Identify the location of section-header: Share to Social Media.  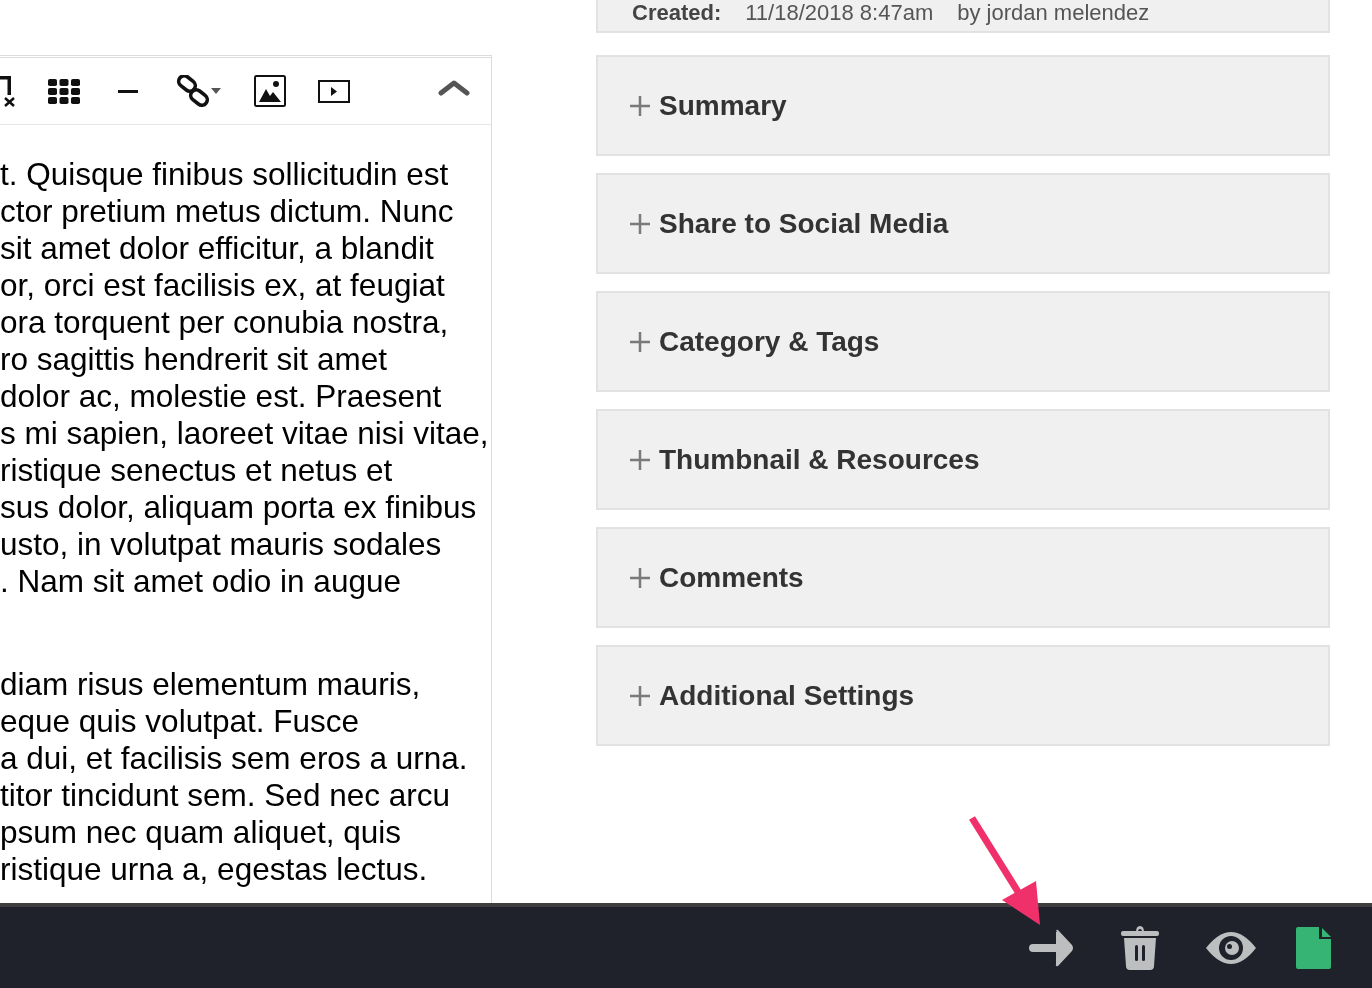
(963, 223).